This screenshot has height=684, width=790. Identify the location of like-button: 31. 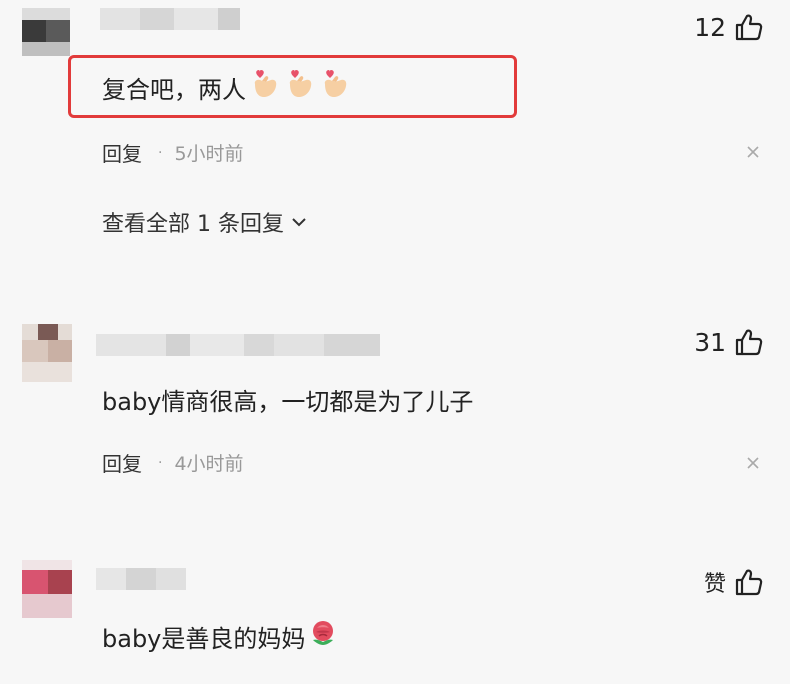
(729, 342).